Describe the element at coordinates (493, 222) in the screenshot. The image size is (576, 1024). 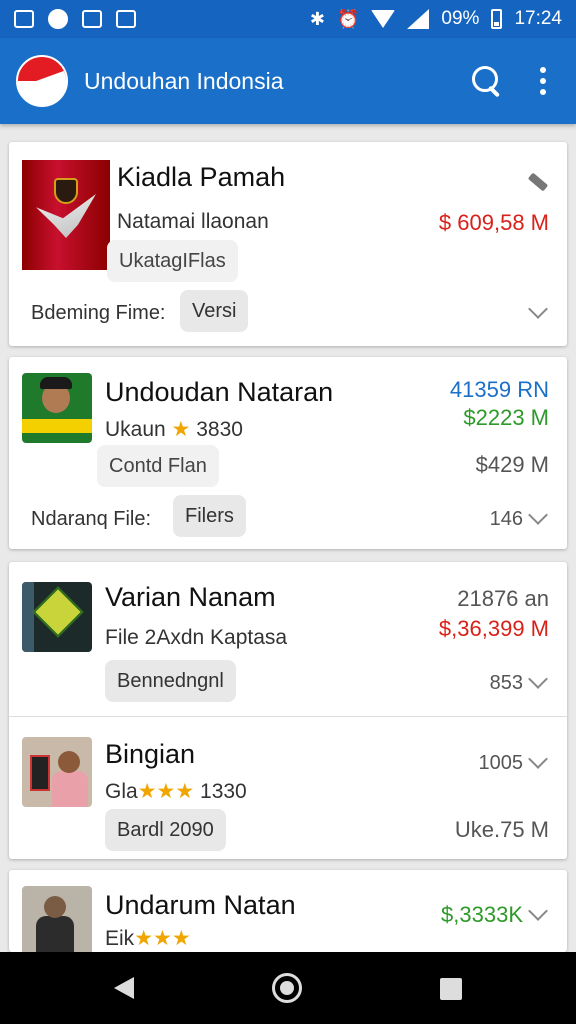
I see `item-price: $ 609,58 M` at that location.